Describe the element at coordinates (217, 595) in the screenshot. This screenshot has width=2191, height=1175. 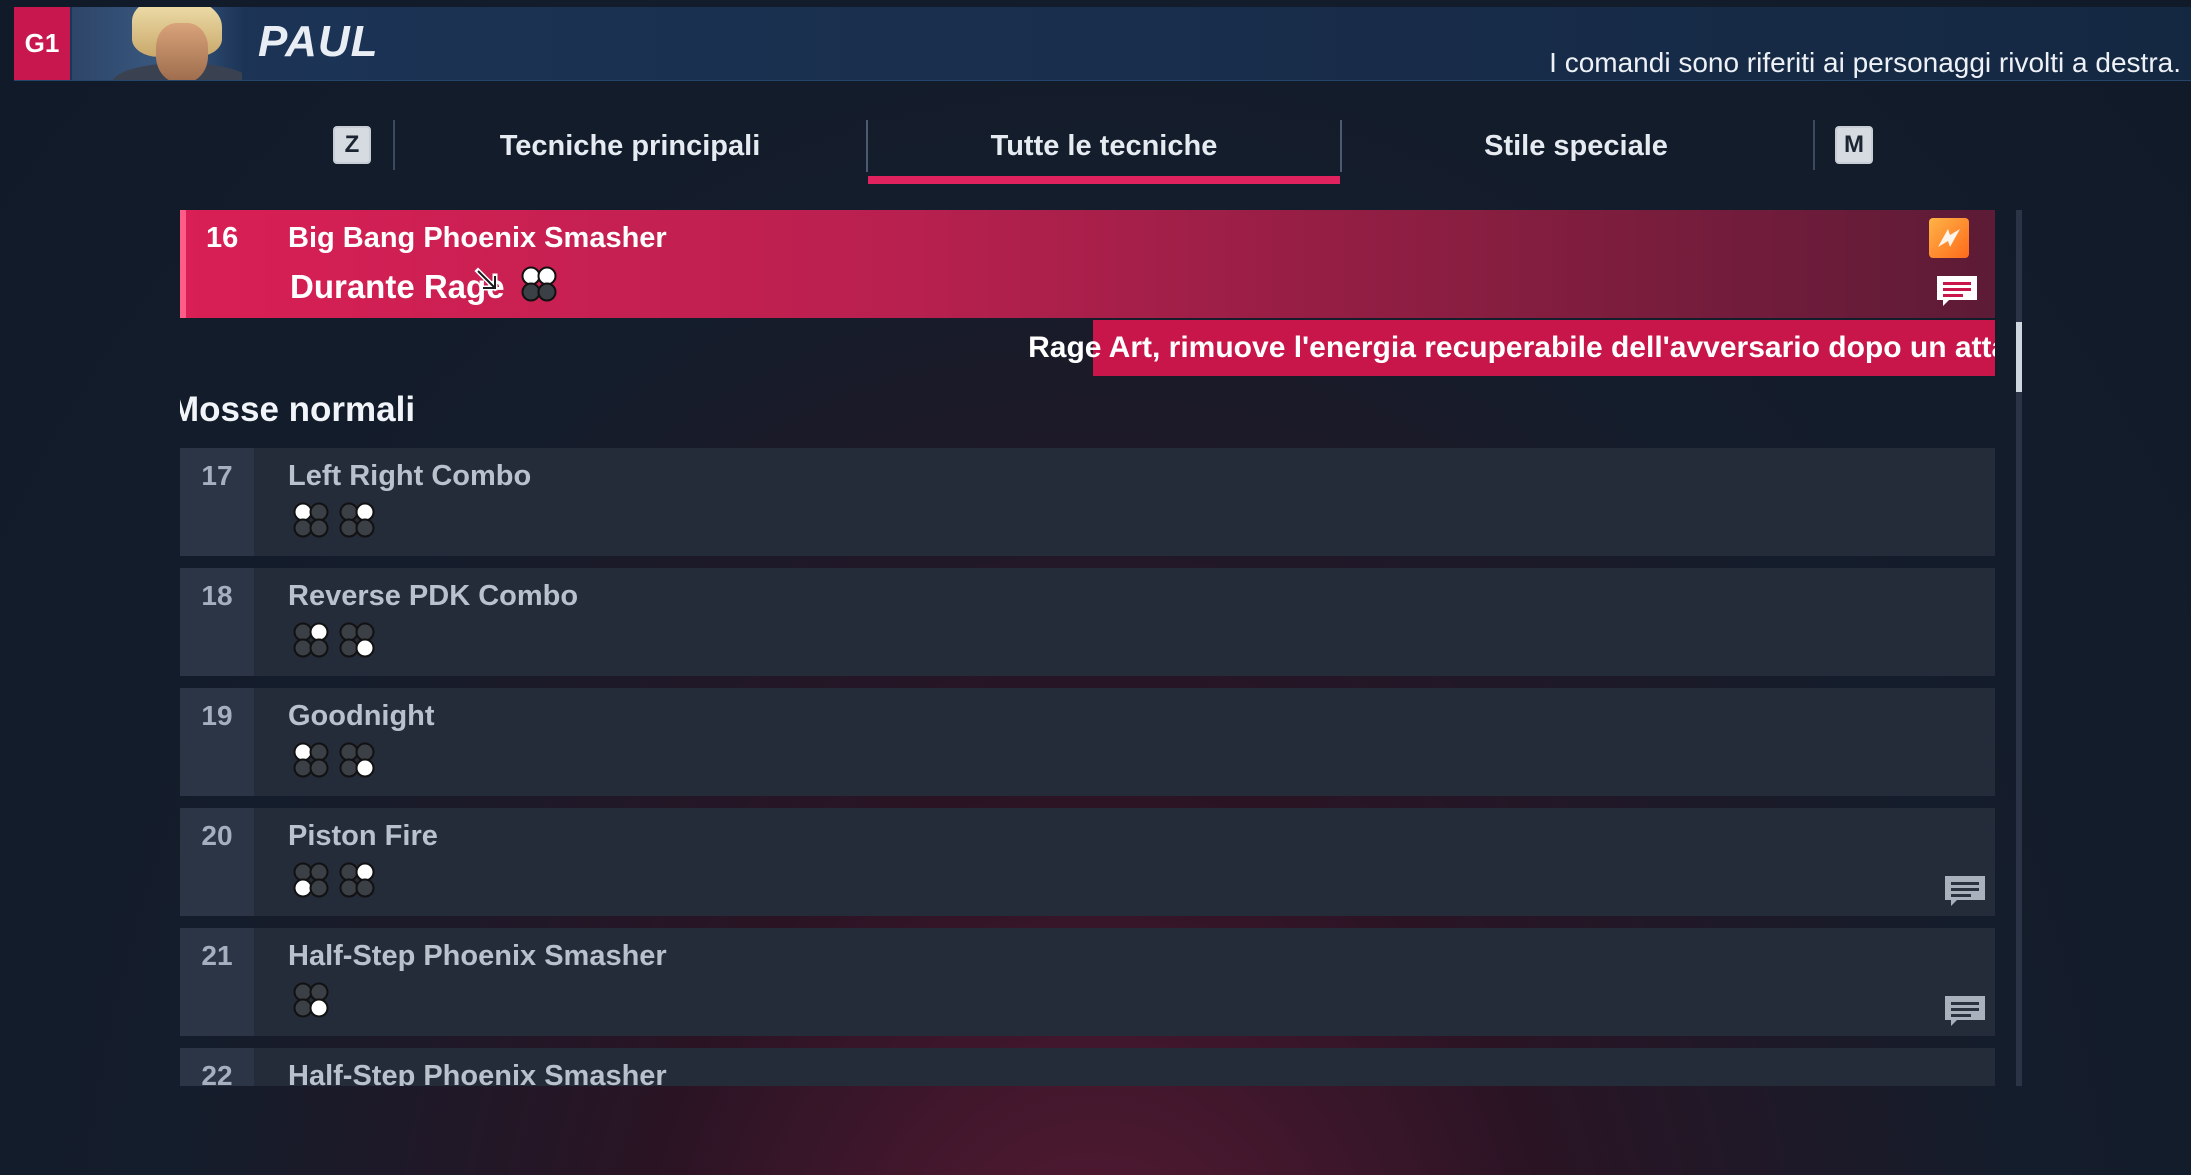
I see `move-number: 18` at that location.